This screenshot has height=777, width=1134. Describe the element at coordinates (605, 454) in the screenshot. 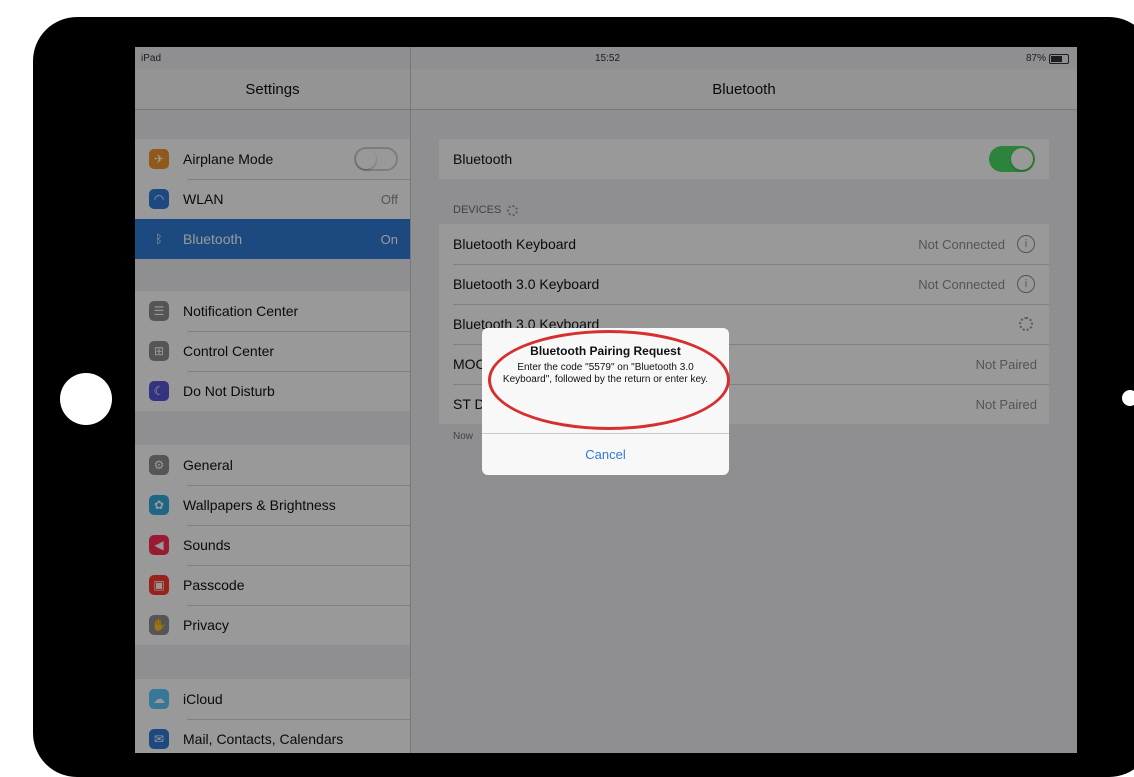

I see `cancel-button: Cancel` at that location.